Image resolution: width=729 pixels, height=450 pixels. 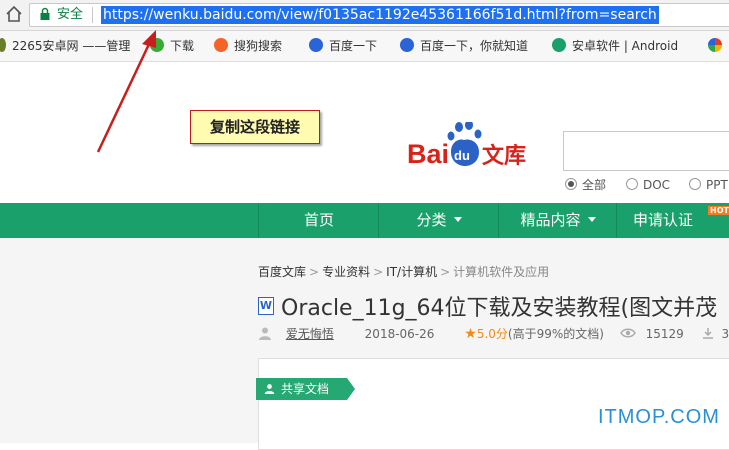 I want to click on share-doc-tag: 共享文档, so click(x=306, y=389).